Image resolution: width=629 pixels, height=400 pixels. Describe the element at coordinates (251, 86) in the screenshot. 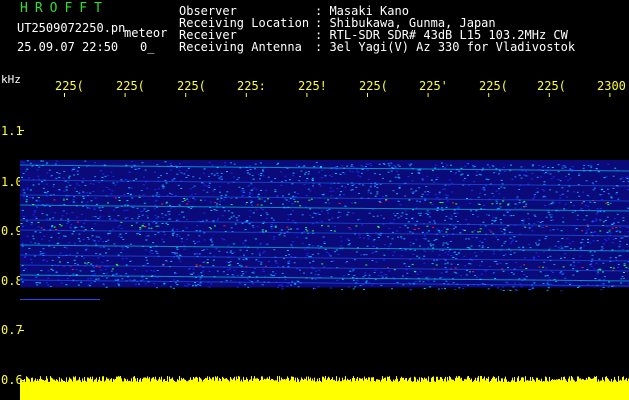

I see `x-tick-label: 225:` at that location.